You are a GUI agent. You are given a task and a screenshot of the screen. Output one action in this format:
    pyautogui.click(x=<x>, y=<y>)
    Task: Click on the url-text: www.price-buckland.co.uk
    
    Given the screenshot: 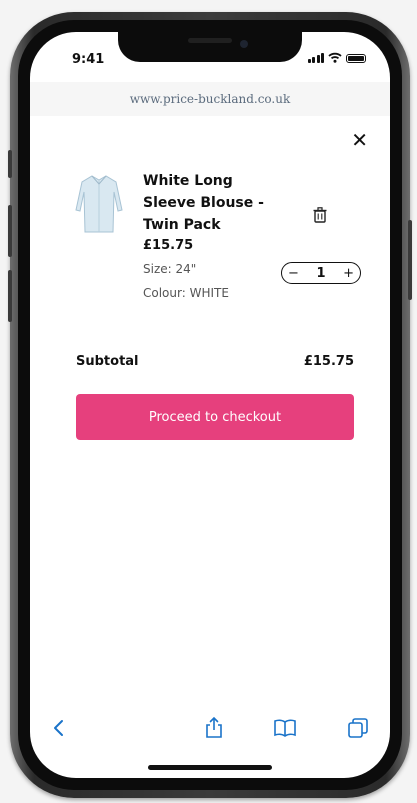 What is the action you would take?
    pyautogui.click(x=210, y=99)
    